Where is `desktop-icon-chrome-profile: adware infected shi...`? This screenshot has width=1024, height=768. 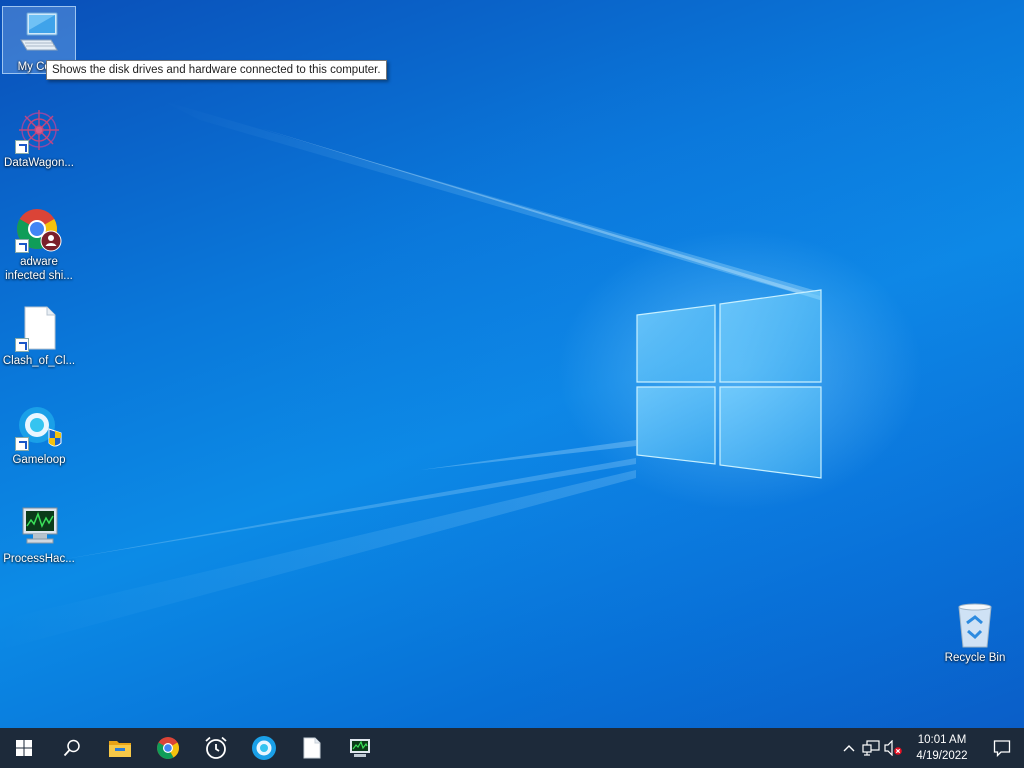 desktop-icon-chrome-profile: adware infected shi... is located at coordinates (39, 244).